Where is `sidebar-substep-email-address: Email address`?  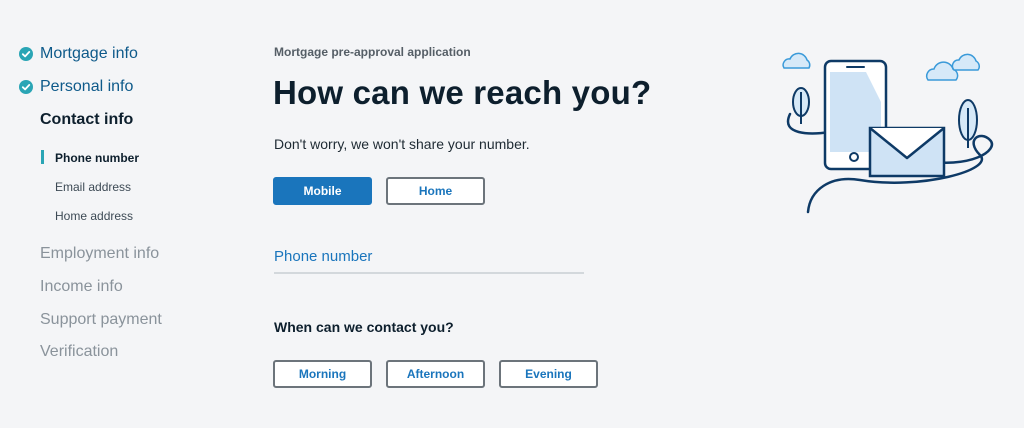
sidebar-substep-email-address: Email address is located at coordinates (93, 187).